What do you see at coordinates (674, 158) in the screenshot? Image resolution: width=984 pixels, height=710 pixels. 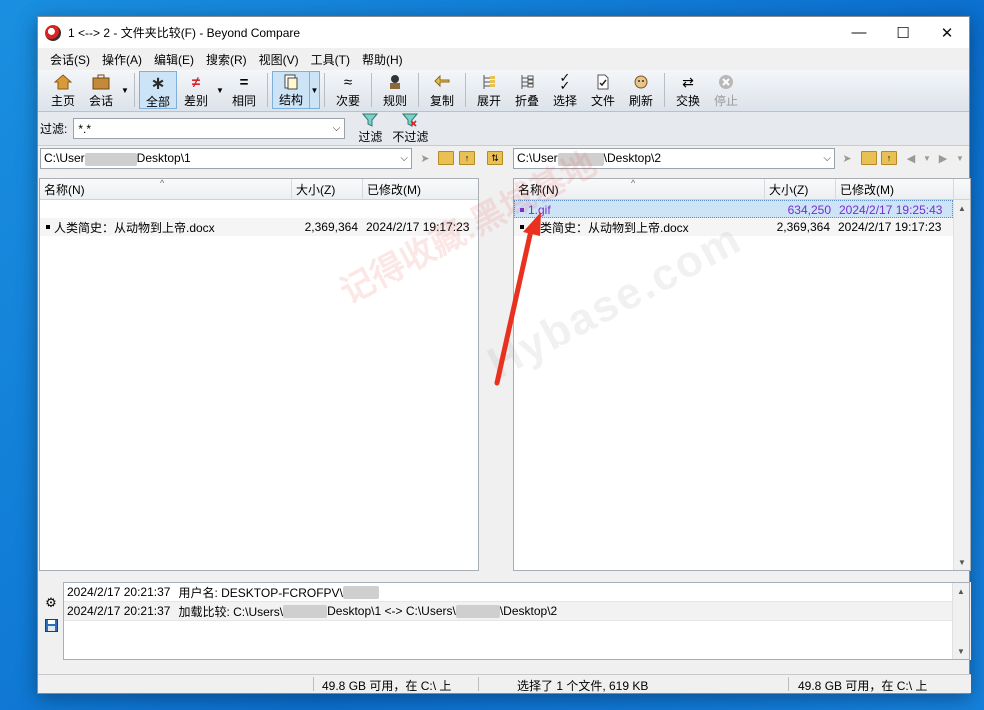 I see `right-path-input: C:\User \Desktop\2 ⌵` at bounding box center [674, 158].